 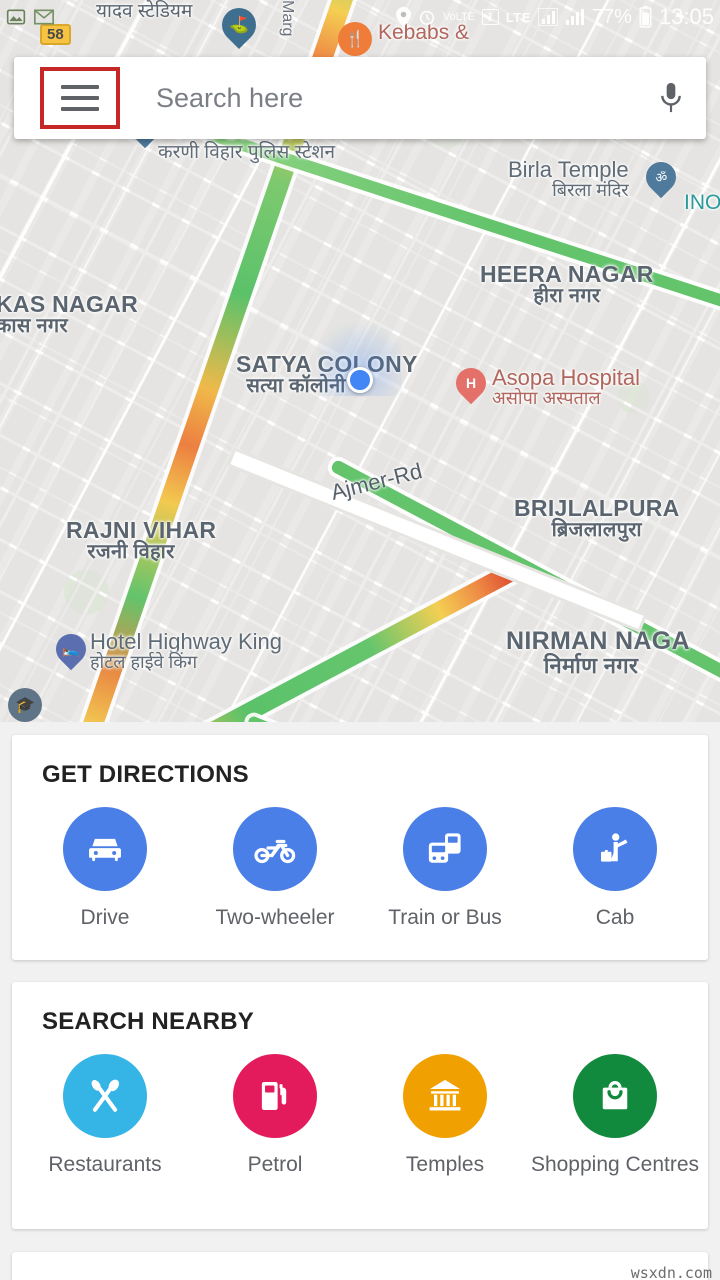 What do you see at coordinates (44, 17) in the screenshot?
I see `gmail-icon` at bounding box center [44, 17].